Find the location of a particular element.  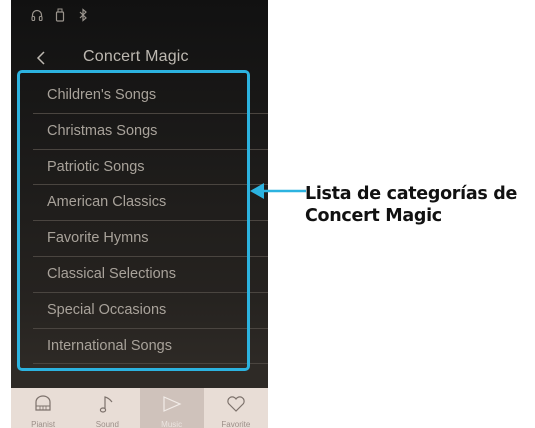

header: Concert Magic is located at coordinates (139, 56).